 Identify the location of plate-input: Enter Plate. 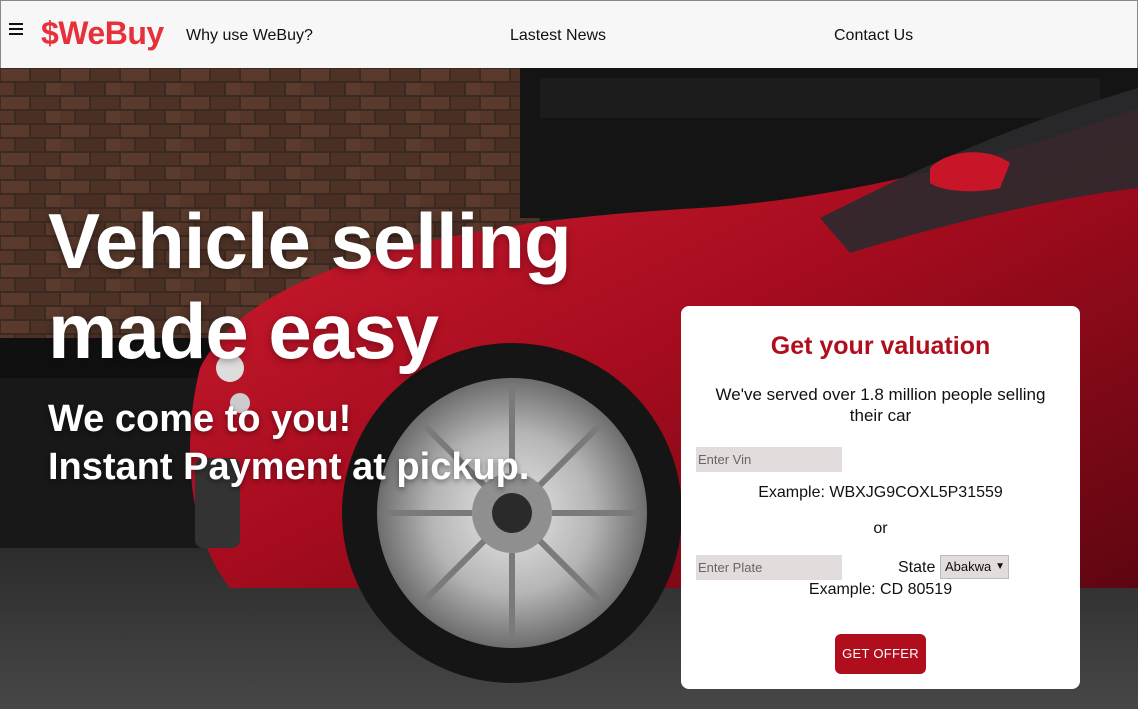
(769, 567).